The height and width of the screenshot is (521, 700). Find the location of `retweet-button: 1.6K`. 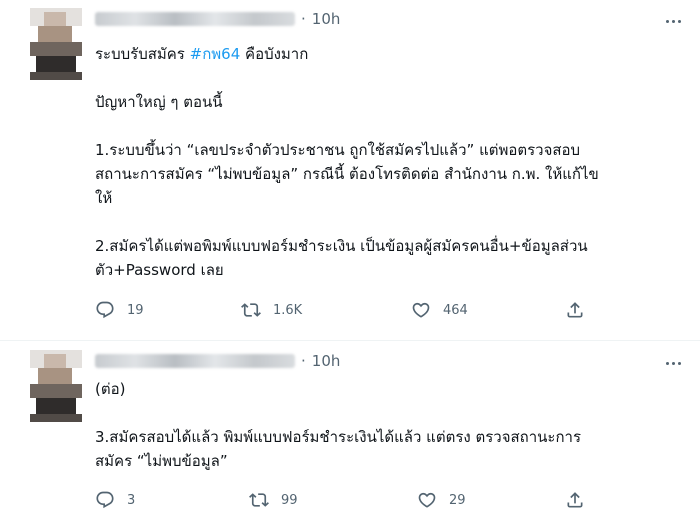

retweet-button: 1.6K is located at coordinates (271, 310).